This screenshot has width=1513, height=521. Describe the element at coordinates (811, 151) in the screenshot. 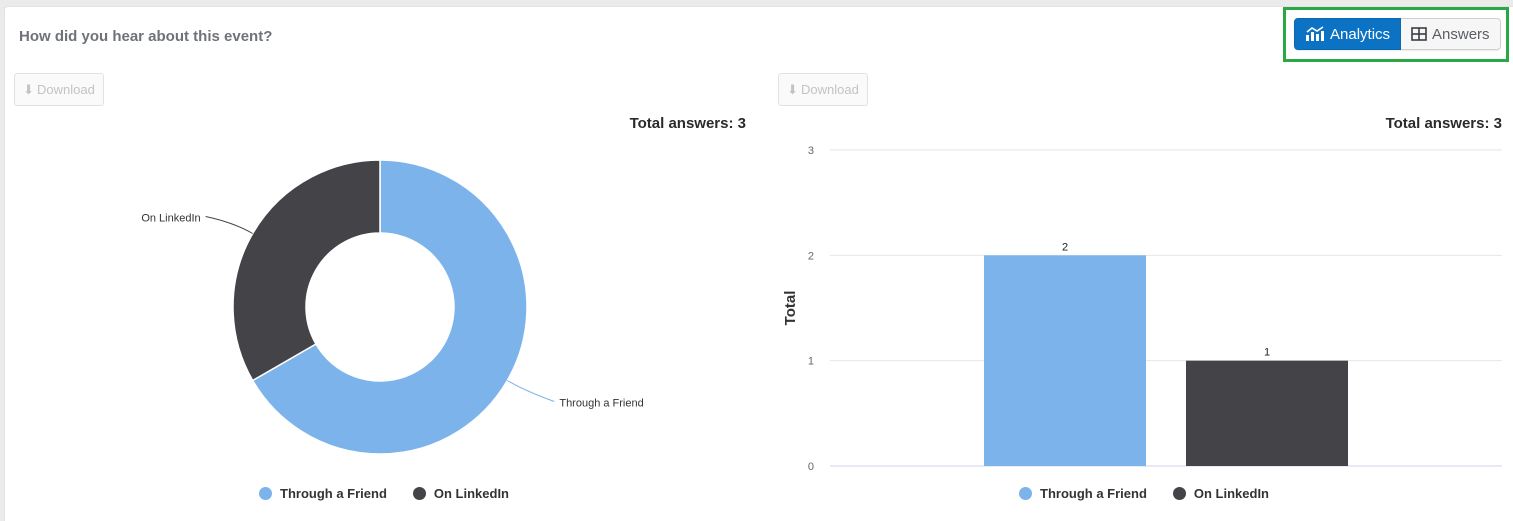

I see `y-tick-label: 3` at that location.